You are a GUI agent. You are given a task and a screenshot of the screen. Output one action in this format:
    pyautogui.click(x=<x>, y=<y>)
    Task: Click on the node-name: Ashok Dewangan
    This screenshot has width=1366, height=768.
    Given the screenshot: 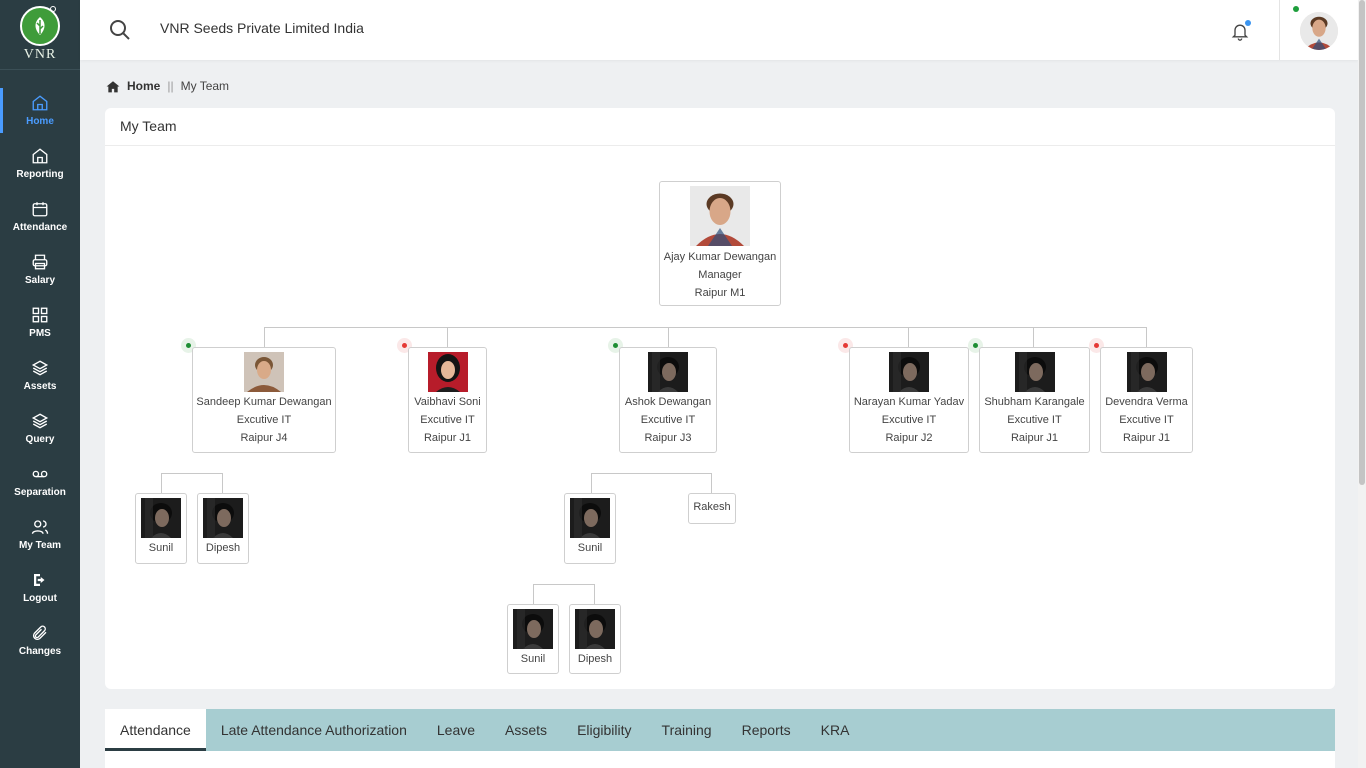 What is the action you would take?
    pyautogui.click(x=668, y=402)
    